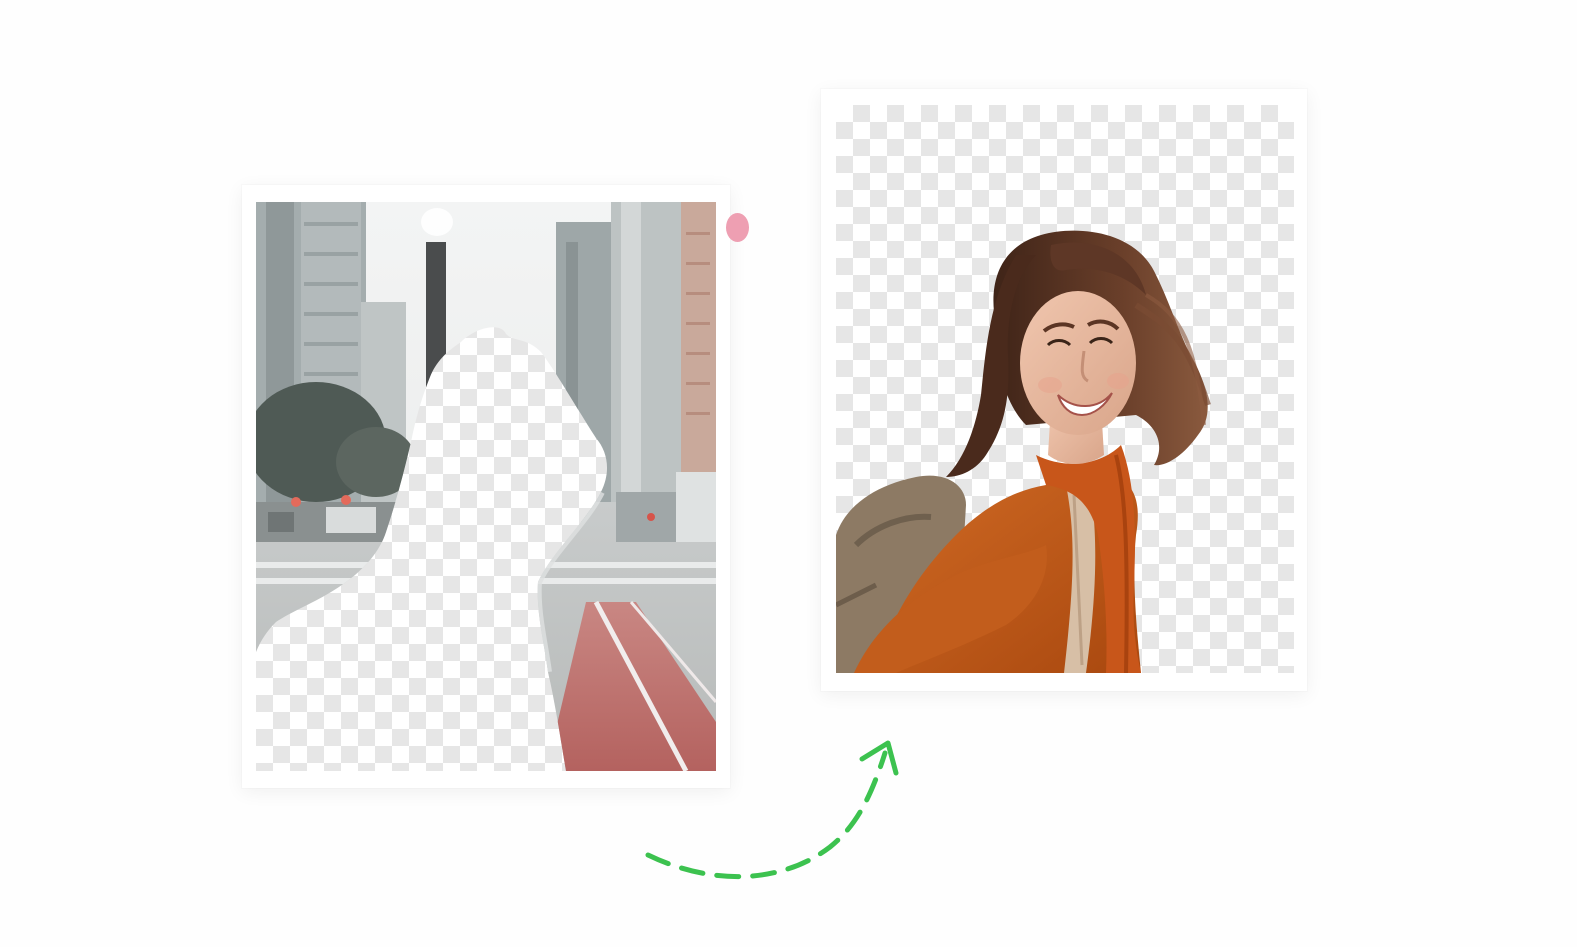 Image resolution: width=1577 pixels, height=947 pixels. Describe the element at coordinates (1023, 451) in the screenshot. I see `isolated-person` at that location.